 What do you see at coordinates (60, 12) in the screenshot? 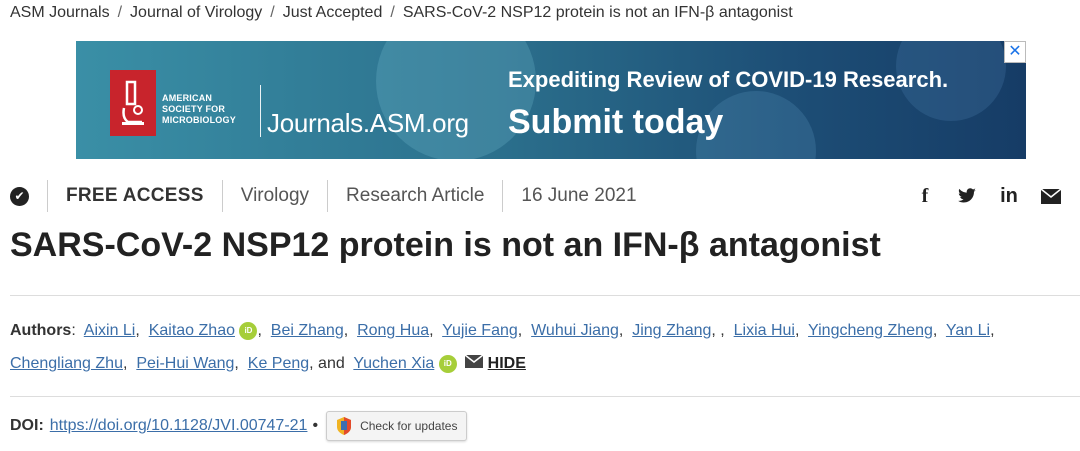
I see `breadcrumb-asm-journals: ASM Journals` at bounding box center [60, 12].